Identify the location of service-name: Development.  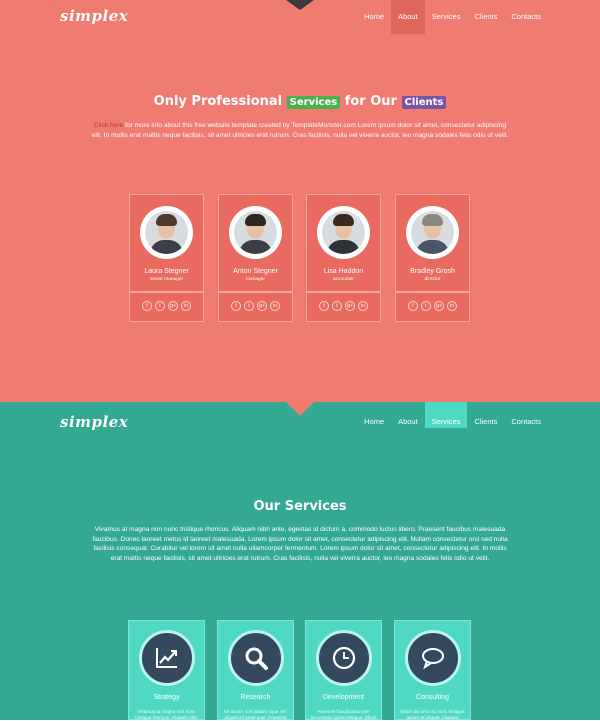
(343, 697).